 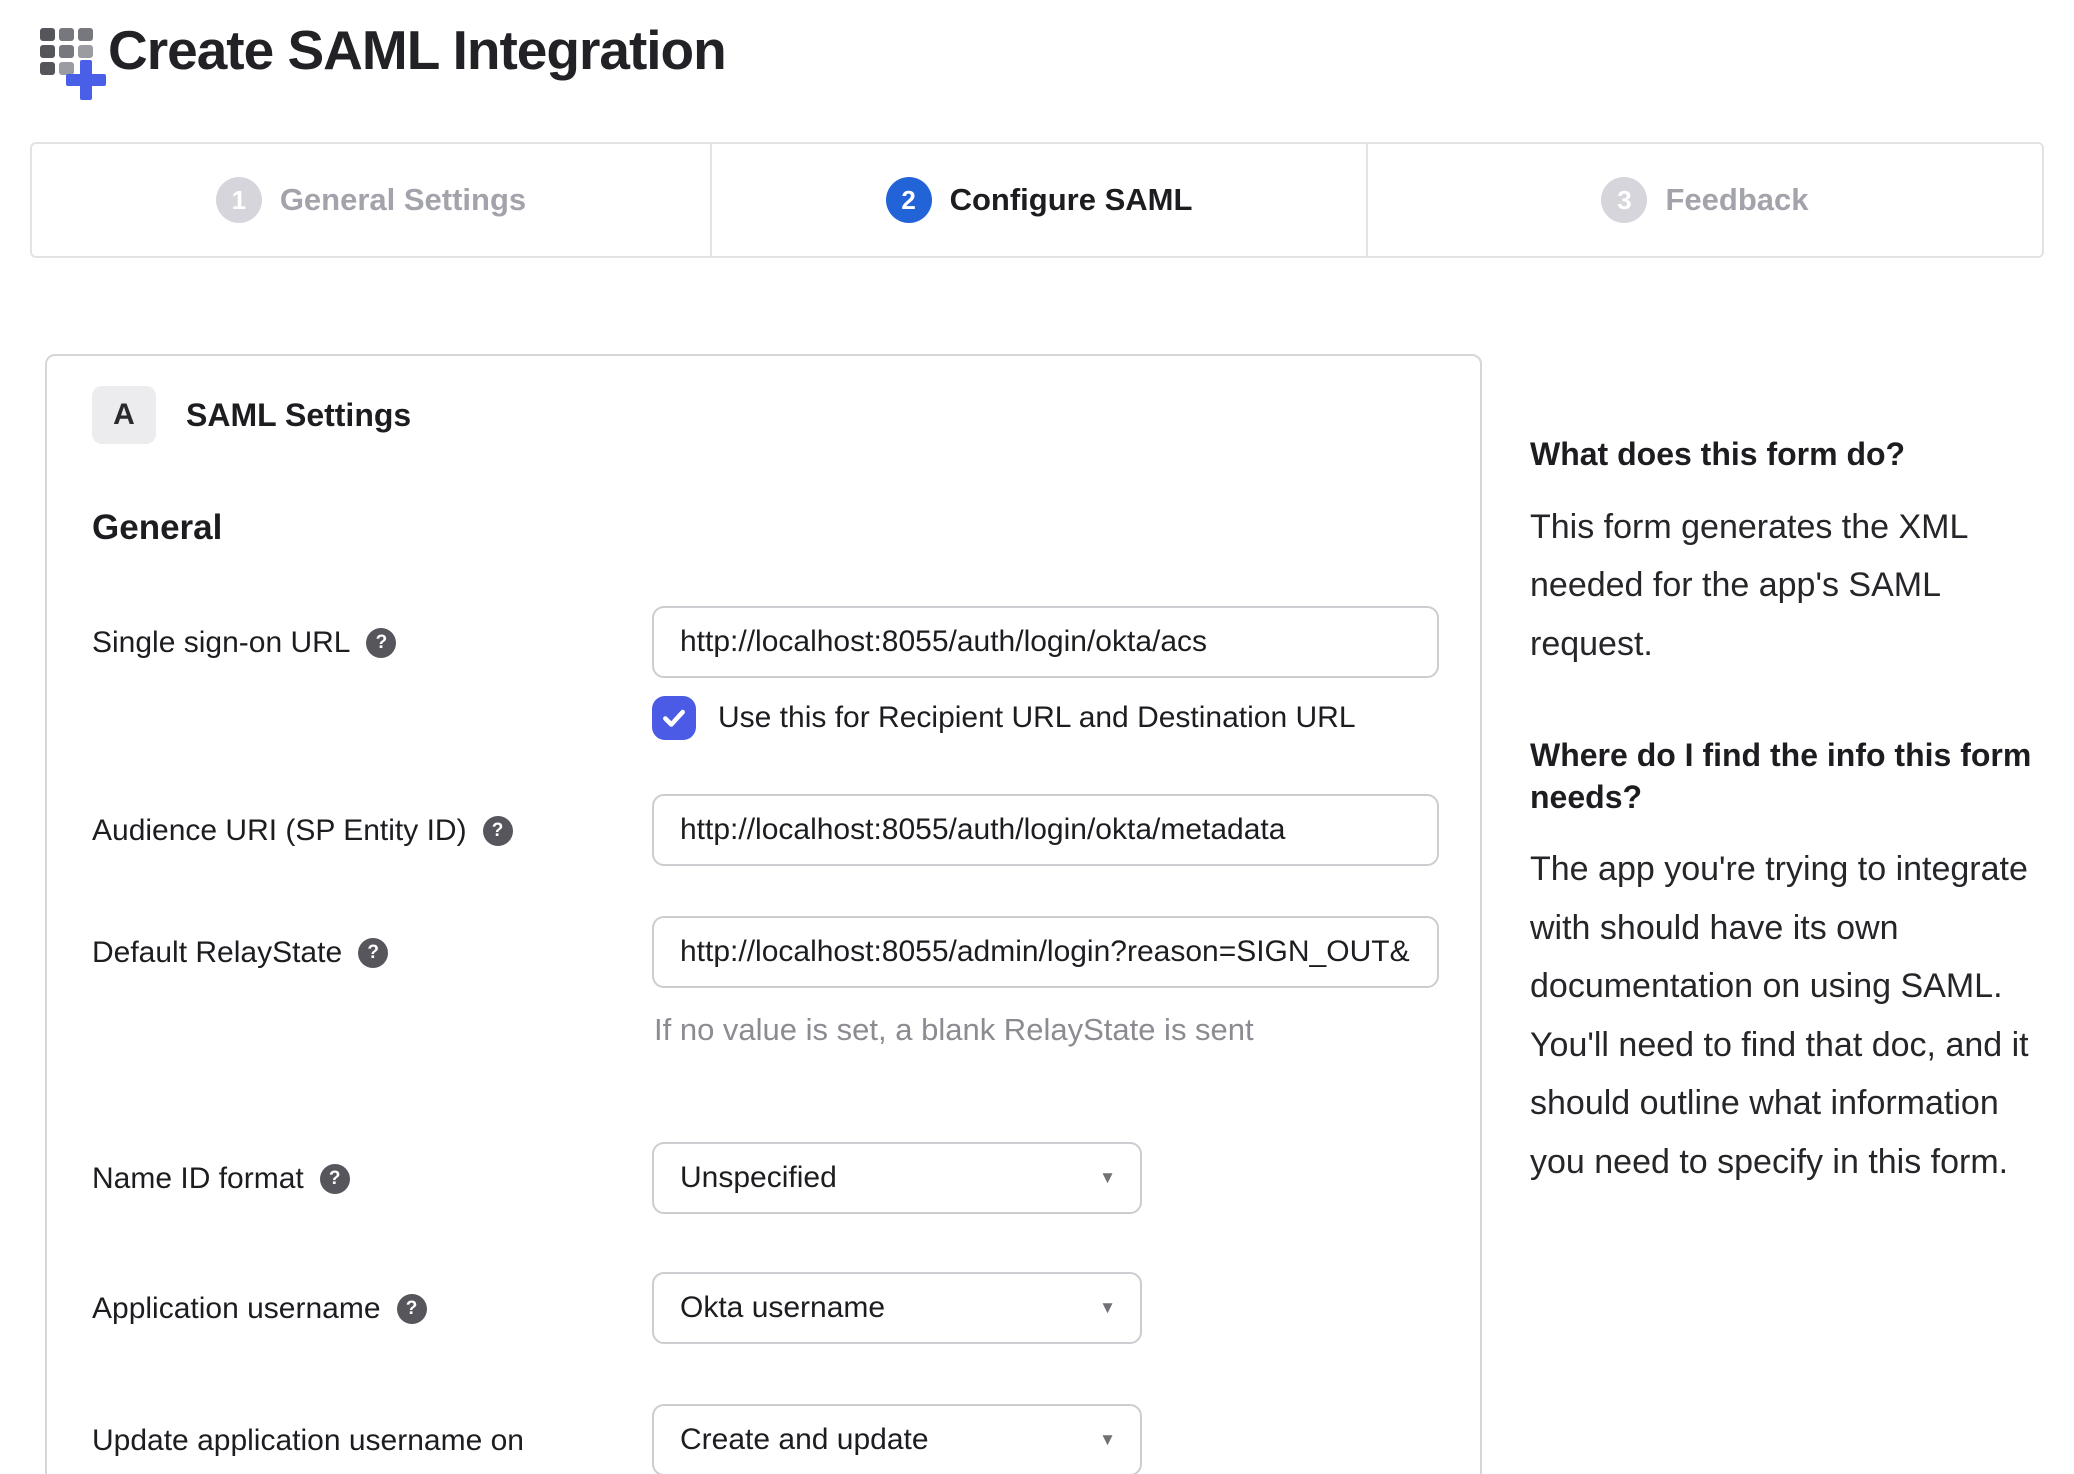 I want to click on page-title: Create SAML Integration, so click(x=417, y=50).